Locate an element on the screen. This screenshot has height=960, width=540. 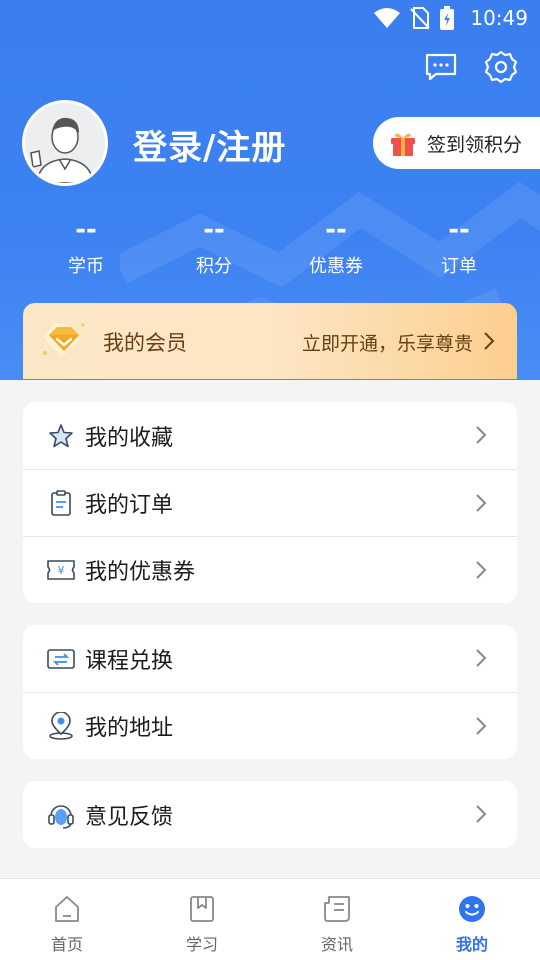
vip-title: 我的会员 is located at coordinates (145, 343).